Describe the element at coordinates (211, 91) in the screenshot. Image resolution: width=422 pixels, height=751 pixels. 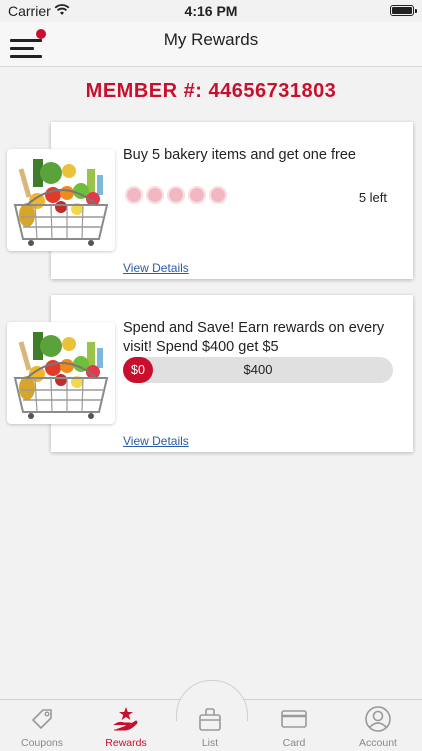
I see `member-number: MEMBER #: 44656731803` at that location.